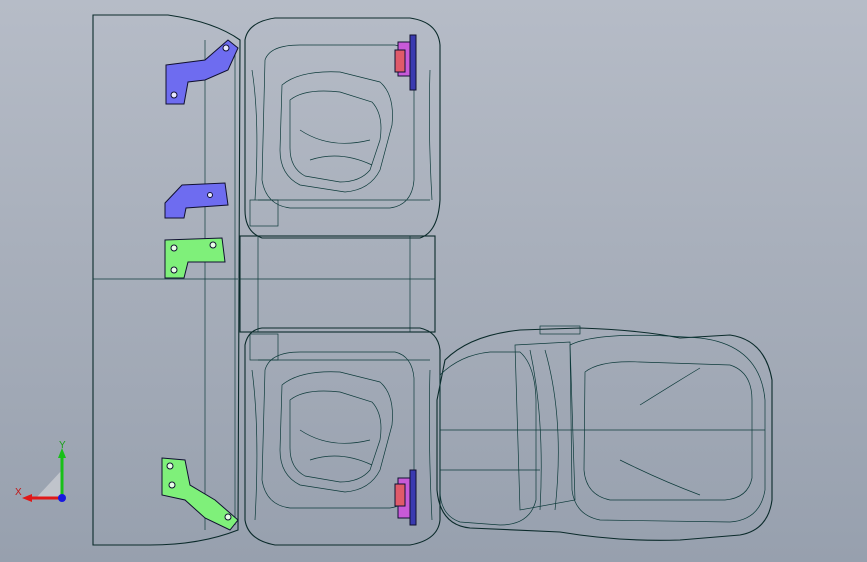 The image size is (867, 562). Describe the element at coordinates (195, 258) in the screenshot. I see `bracket-mid-green` at that location.